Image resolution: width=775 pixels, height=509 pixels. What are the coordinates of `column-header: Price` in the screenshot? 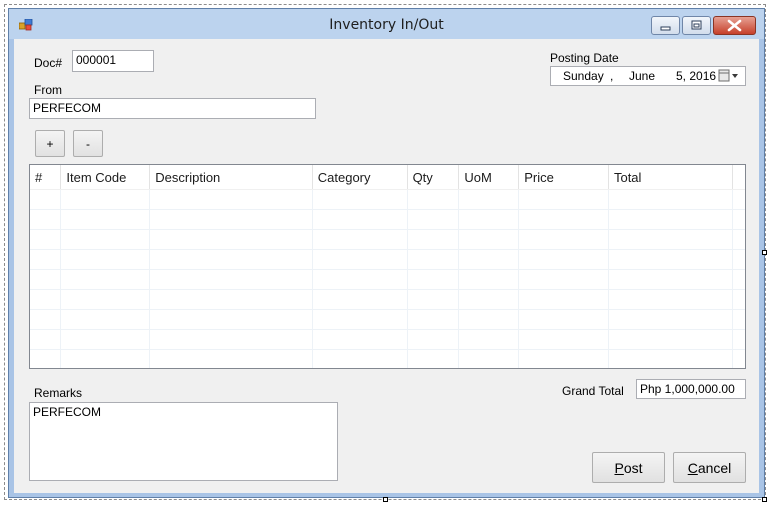 It's located at (563, 177).